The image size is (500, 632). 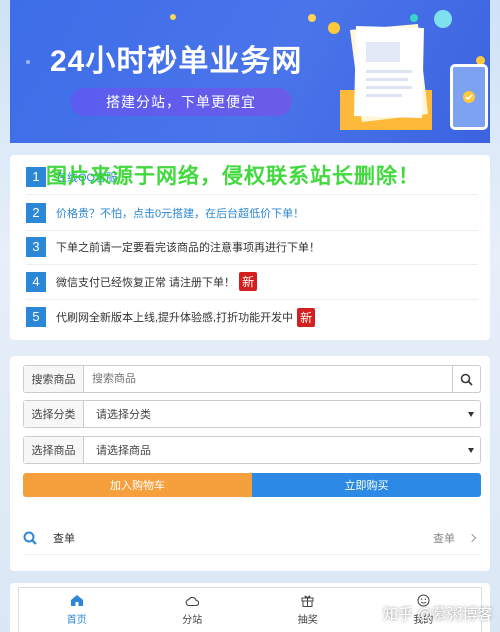 I want to click on notice-number: 1, so click(x=36, y=176).